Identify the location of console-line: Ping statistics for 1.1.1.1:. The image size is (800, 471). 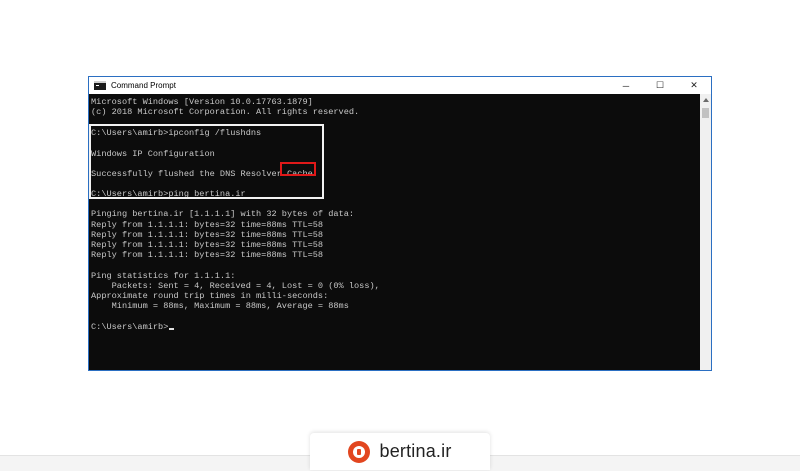
(163, 276).